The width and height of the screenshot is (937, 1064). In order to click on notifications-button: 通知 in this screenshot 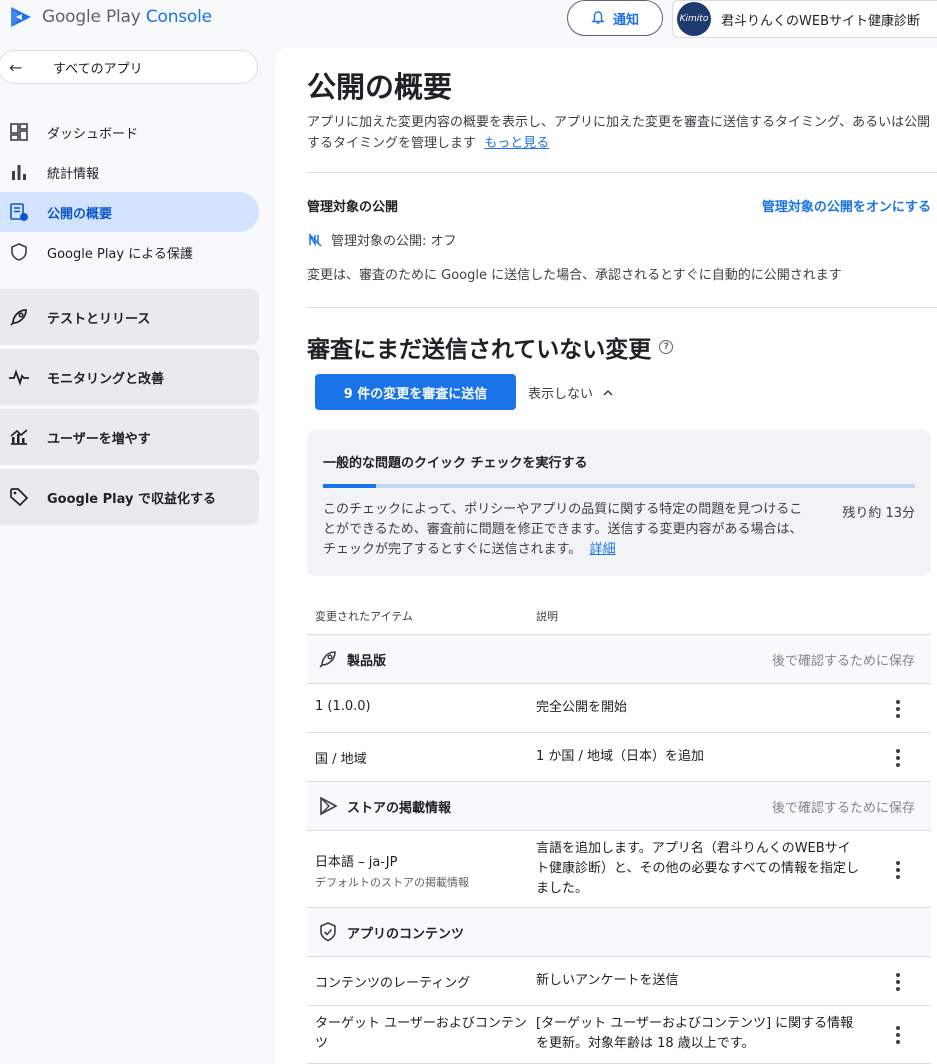, I will do `click(615, 18)`.